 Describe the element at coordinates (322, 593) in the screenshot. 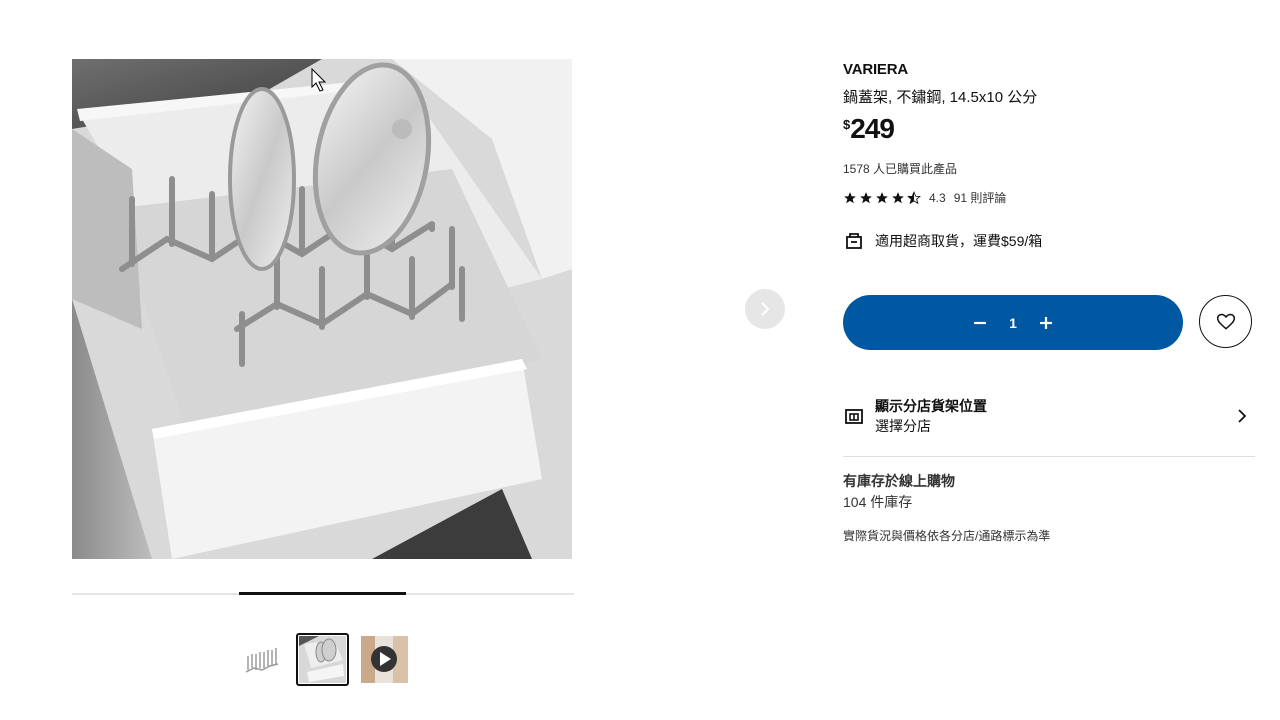

I see `gallery-progress-indicator` at that location.